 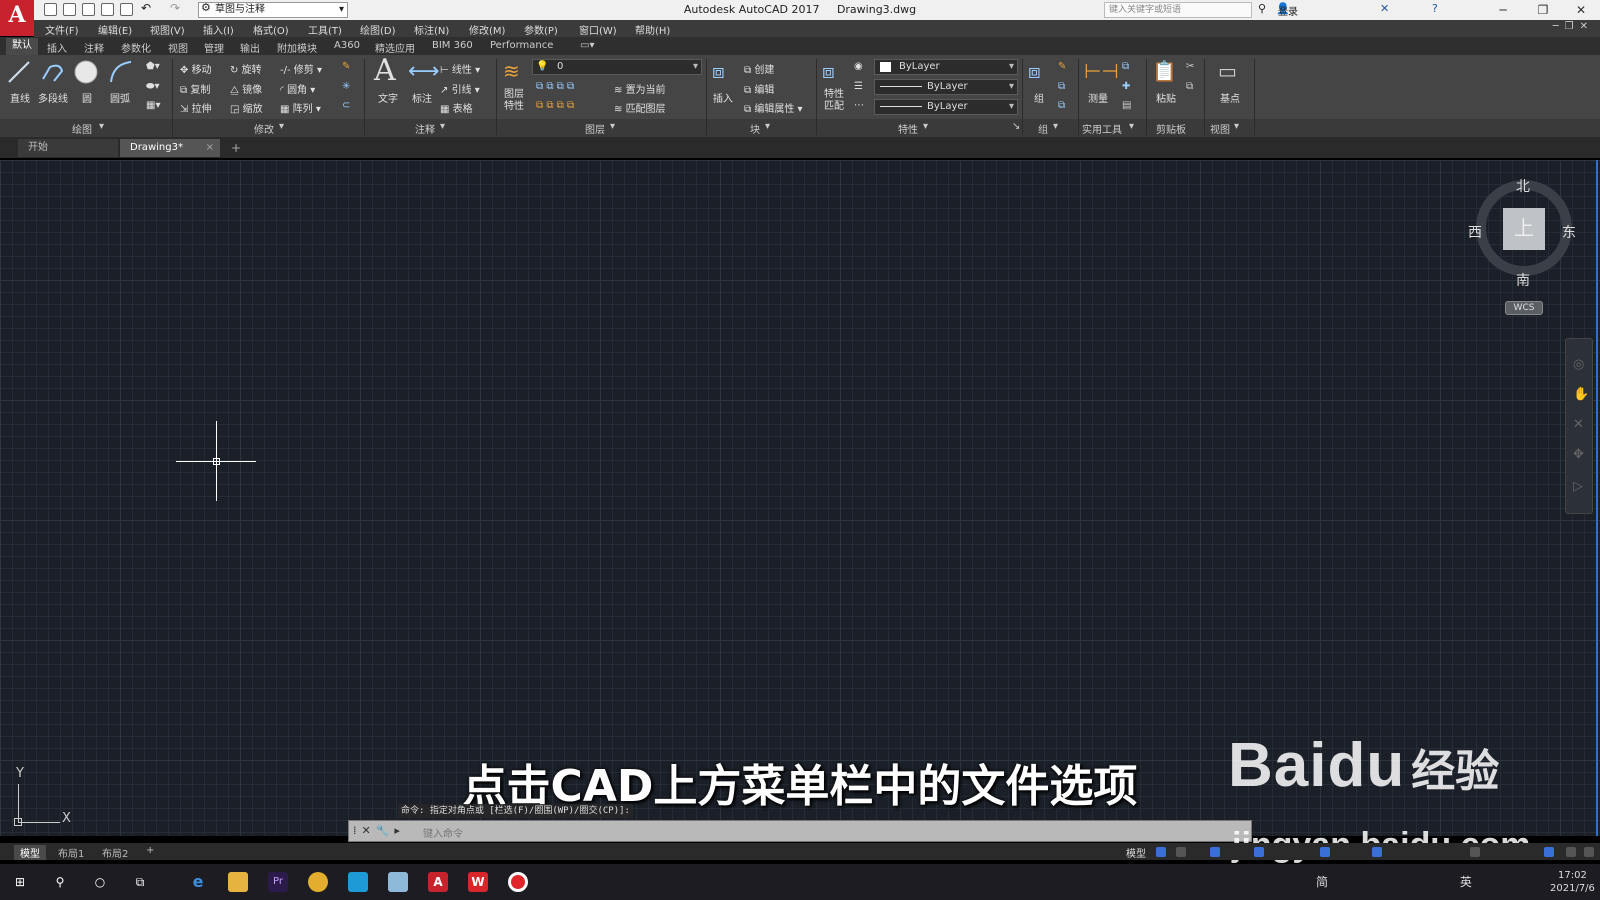 What do you see at coordinates (178, 47) in the screenshot?
I see `tab-view: 视图` at bounding box center [178, 47].